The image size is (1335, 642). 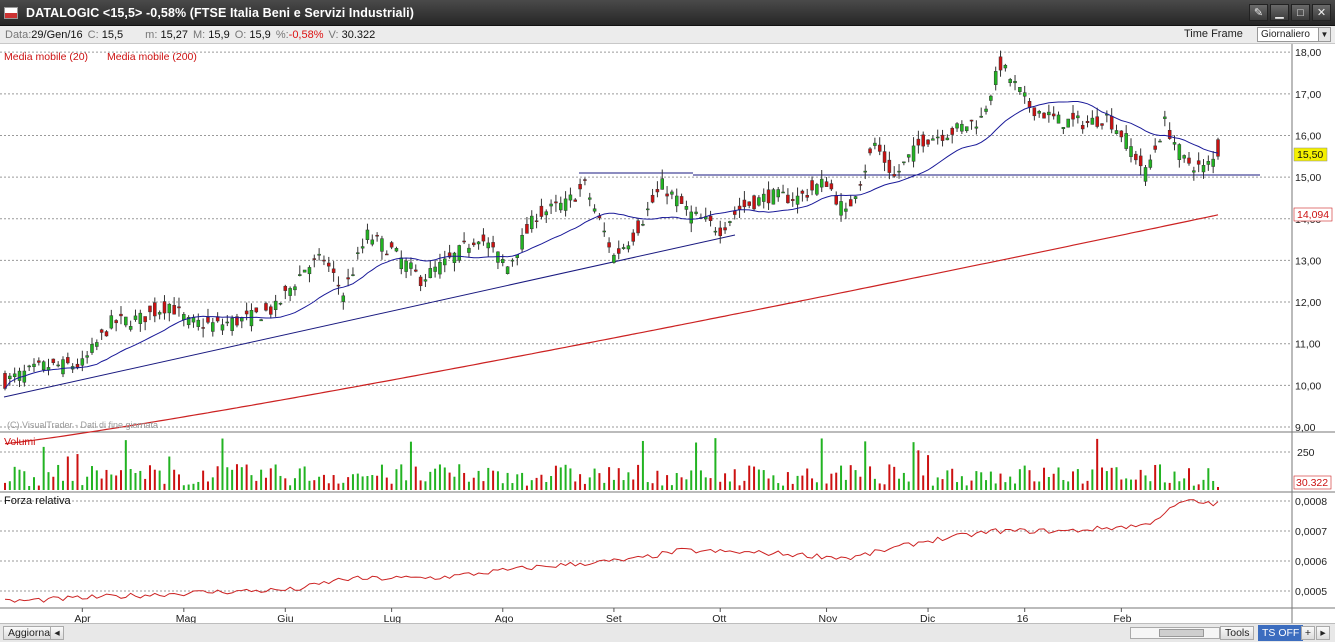 What do you see at coordinates (20, 442) in the screenshot?
I see `volume-panel-title: Volumi` at bounding box center [20, 442].